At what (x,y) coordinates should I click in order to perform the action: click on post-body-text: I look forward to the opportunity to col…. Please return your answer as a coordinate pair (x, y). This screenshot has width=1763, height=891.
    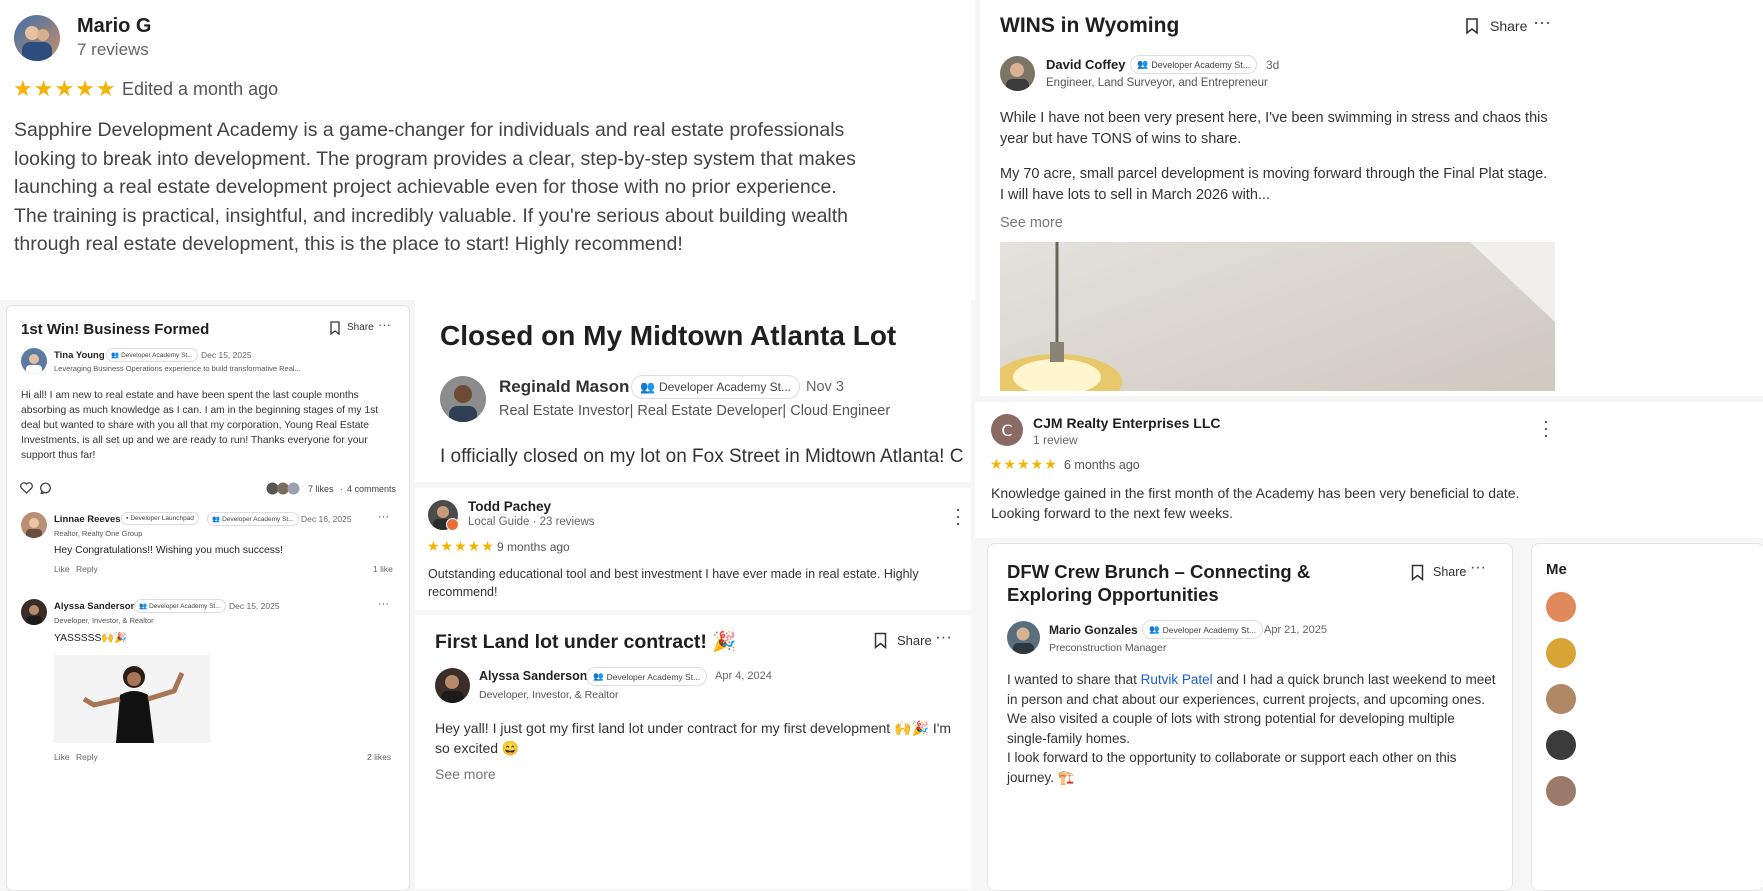
    Looking at the image, I should click on (1232, 767).